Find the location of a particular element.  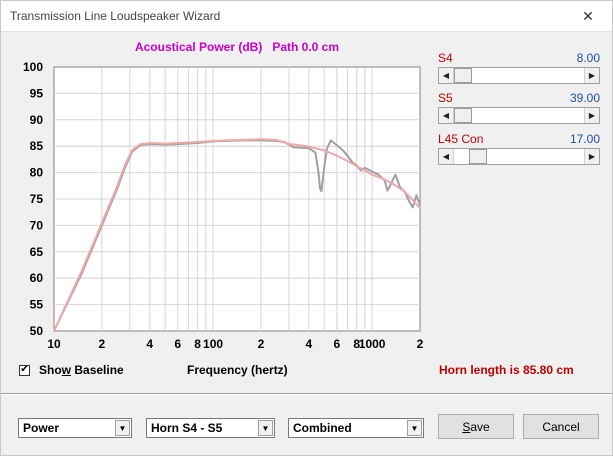

slider-label: S5 is located at coordinates (445, 98).